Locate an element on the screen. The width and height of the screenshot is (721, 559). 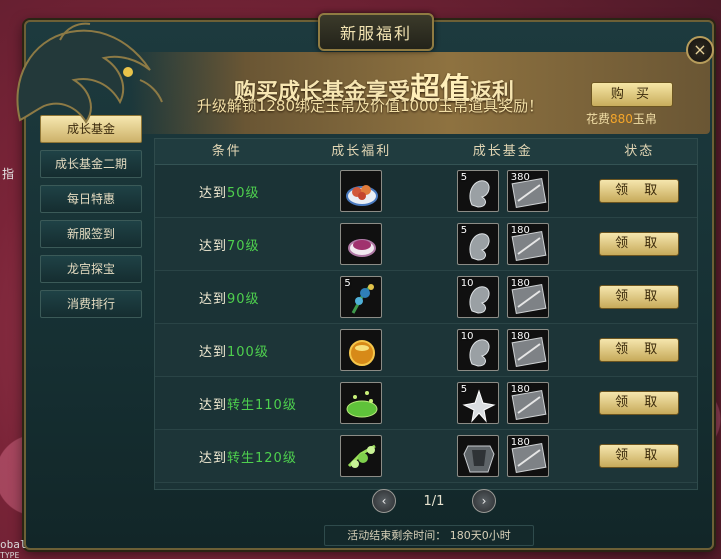
sidebar-item-treasure: 龙宫探宝 is located at coordinates (91, 269).